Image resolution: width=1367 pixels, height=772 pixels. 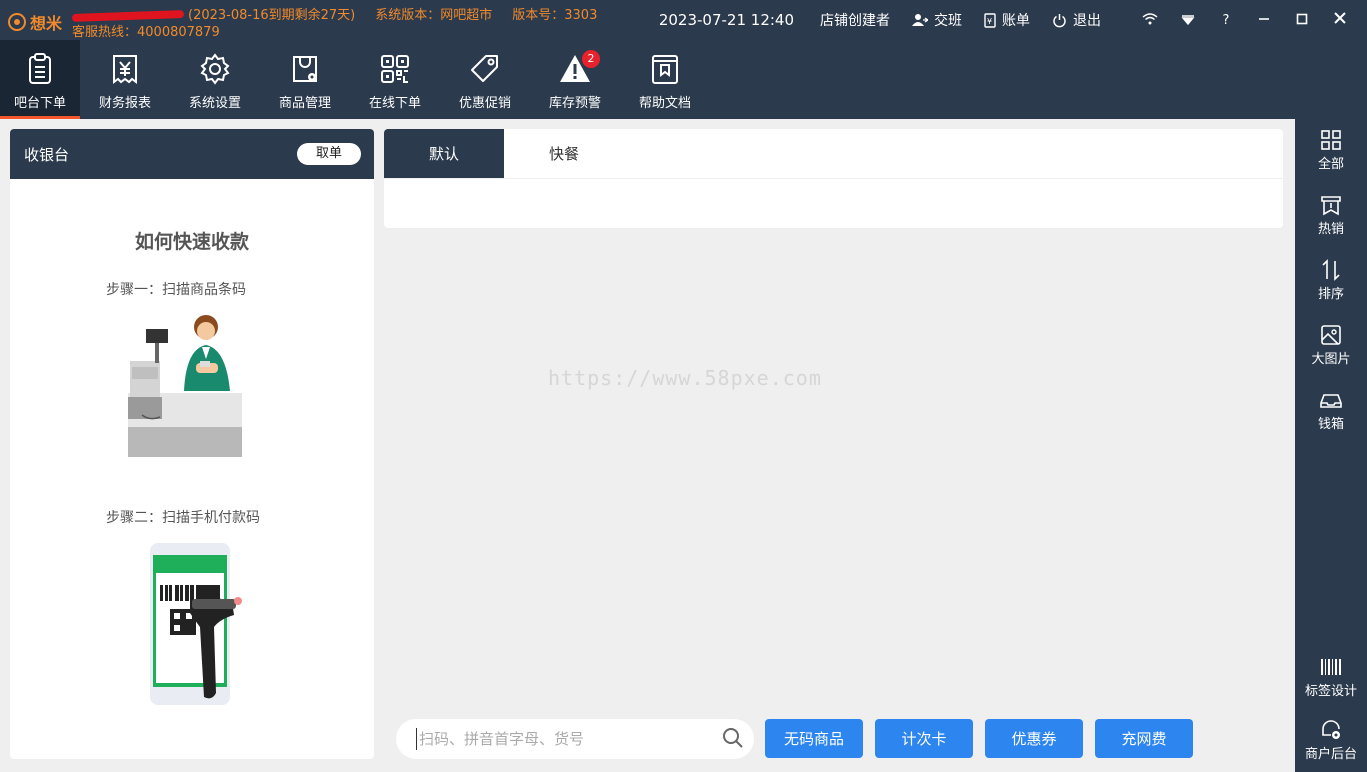 What do you see at coordinates (215, 69) in the screenshot?
I see `gear-icon` at bounding box center [215, 69].